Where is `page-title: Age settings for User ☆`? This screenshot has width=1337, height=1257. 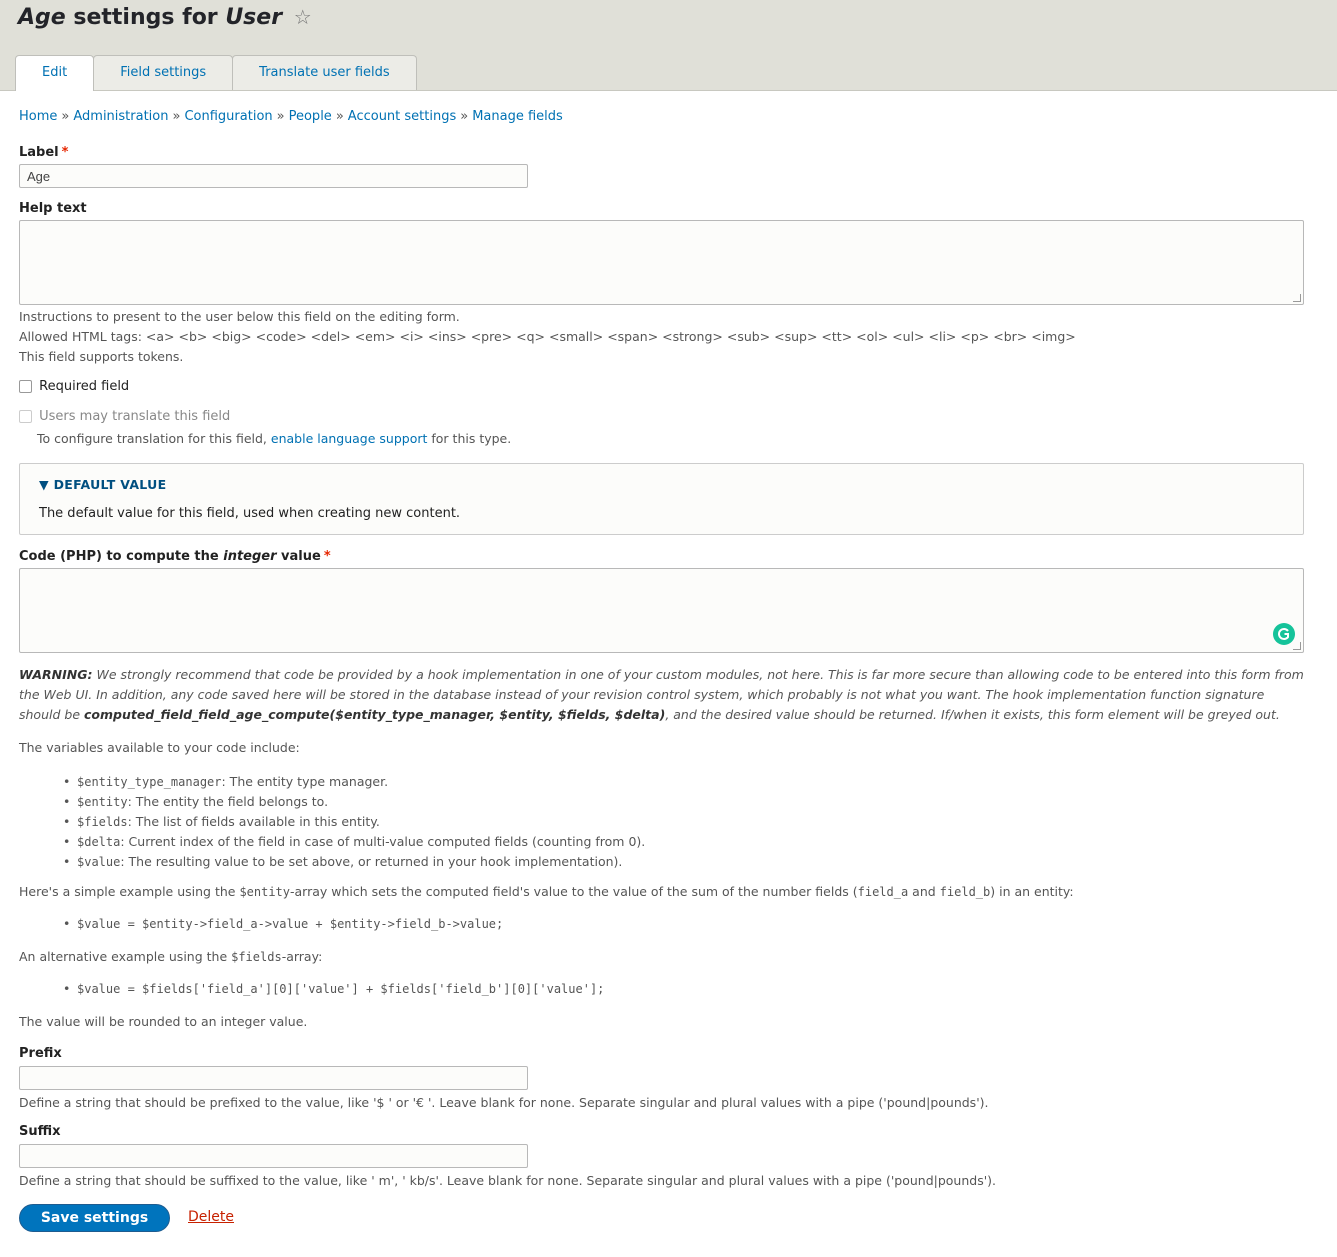
page-title: Age settings for User ☆ is located at coordinates (165, 17).